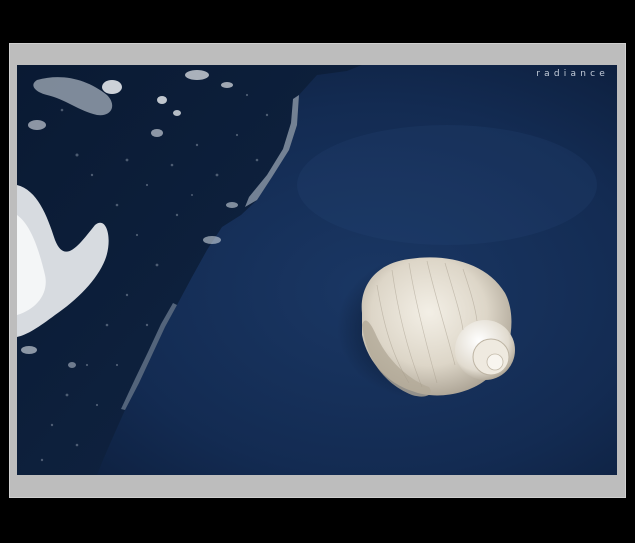 The image size is (635, 543). Describe the element at coordinates (495, 362) in the screenshot. I see `shell-whorl-inner` at that location.